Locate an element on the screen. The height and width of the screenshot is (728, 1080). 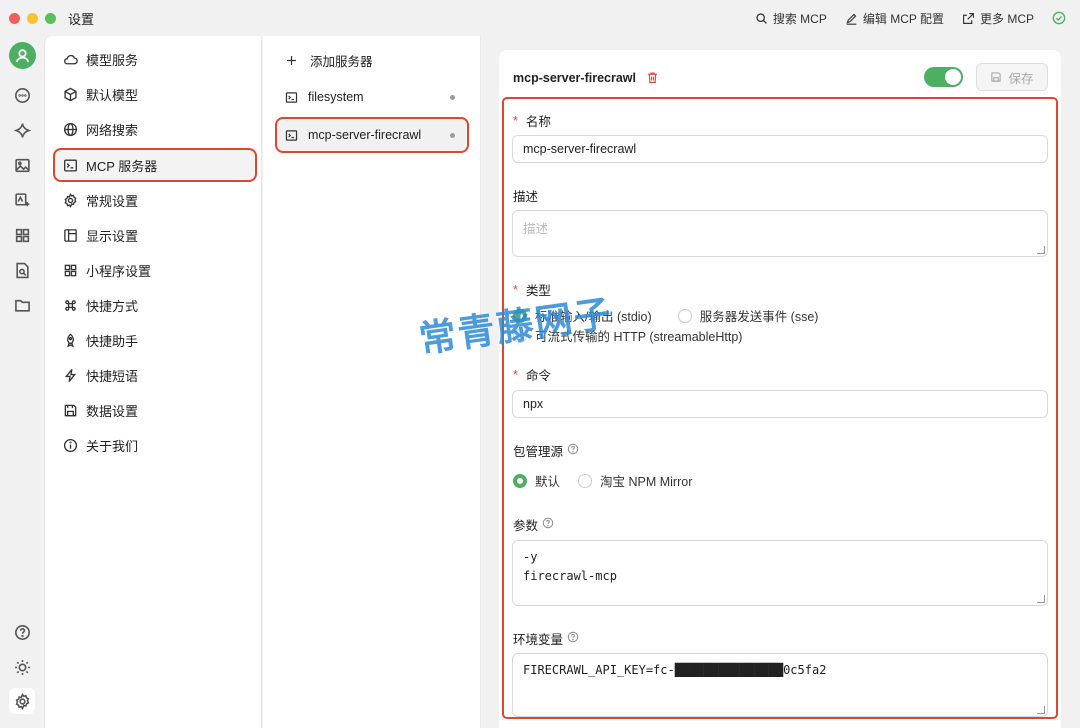
window-controls is located at coordinates (32, 18).